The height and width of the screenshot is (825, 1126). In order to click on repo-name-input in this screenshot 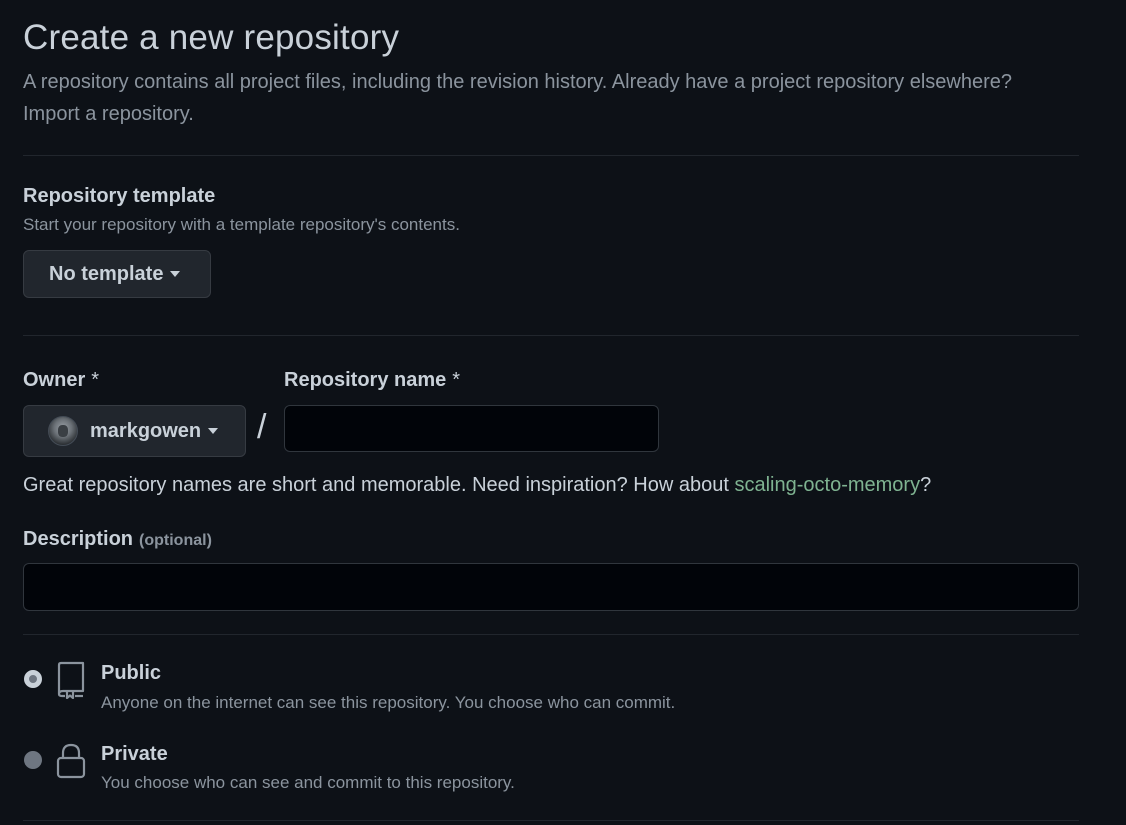, I will do `click(471, 428)`.